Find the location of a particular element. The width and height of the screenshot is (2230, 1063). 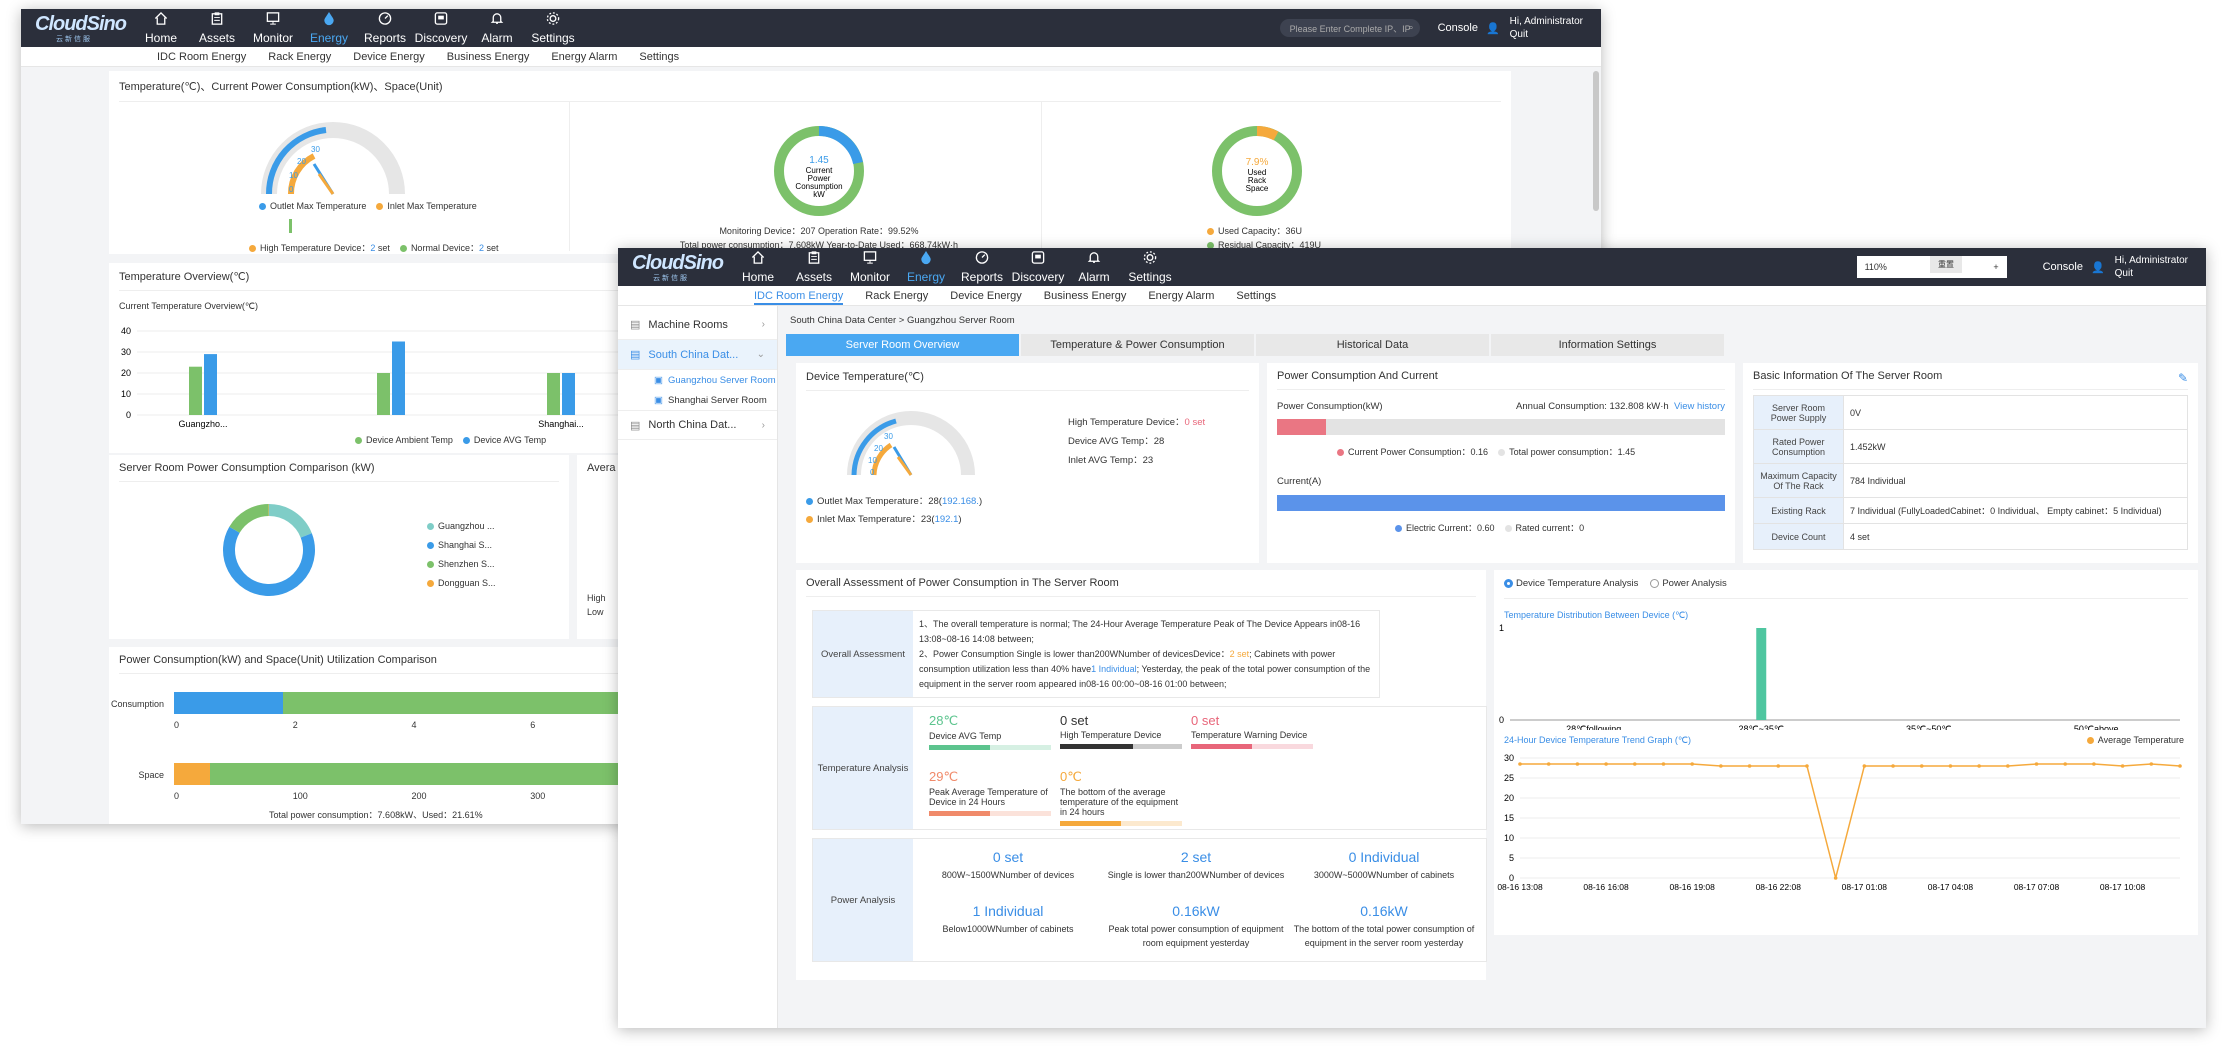

svg-text: 7.9% is located at coordinates (1257, 162).